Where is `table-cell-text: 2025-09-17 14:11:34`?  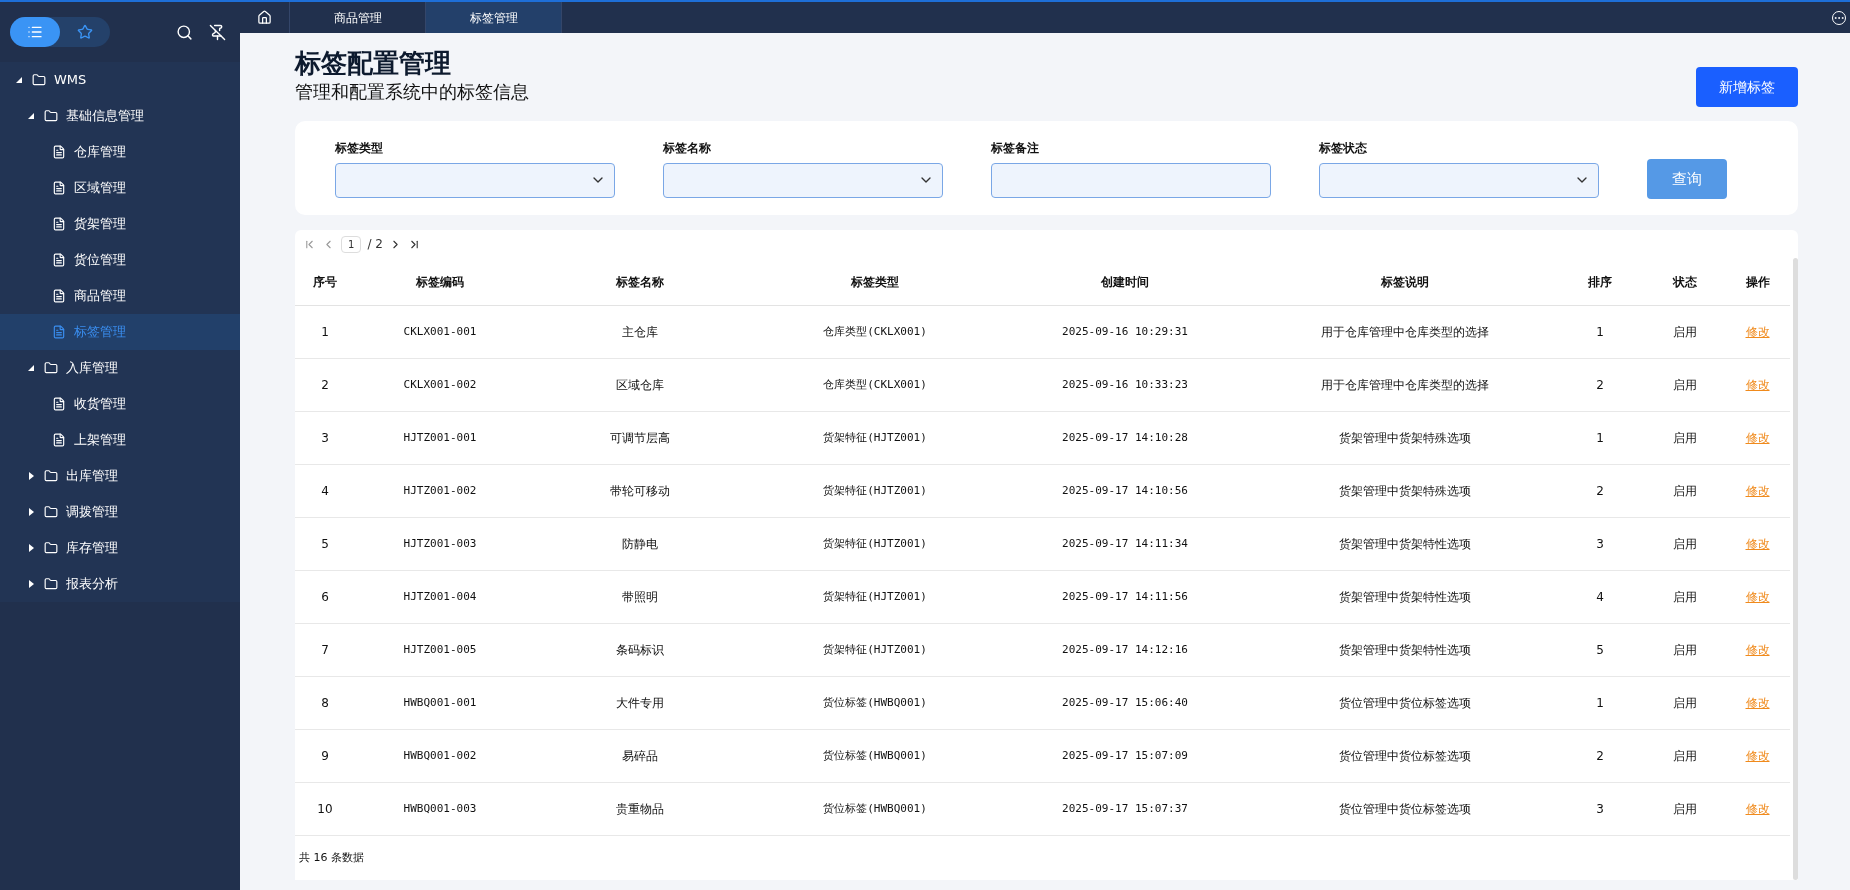 table-cell-text: 2025-09-17 14:11:34 is located at coordinates (1125, 543).